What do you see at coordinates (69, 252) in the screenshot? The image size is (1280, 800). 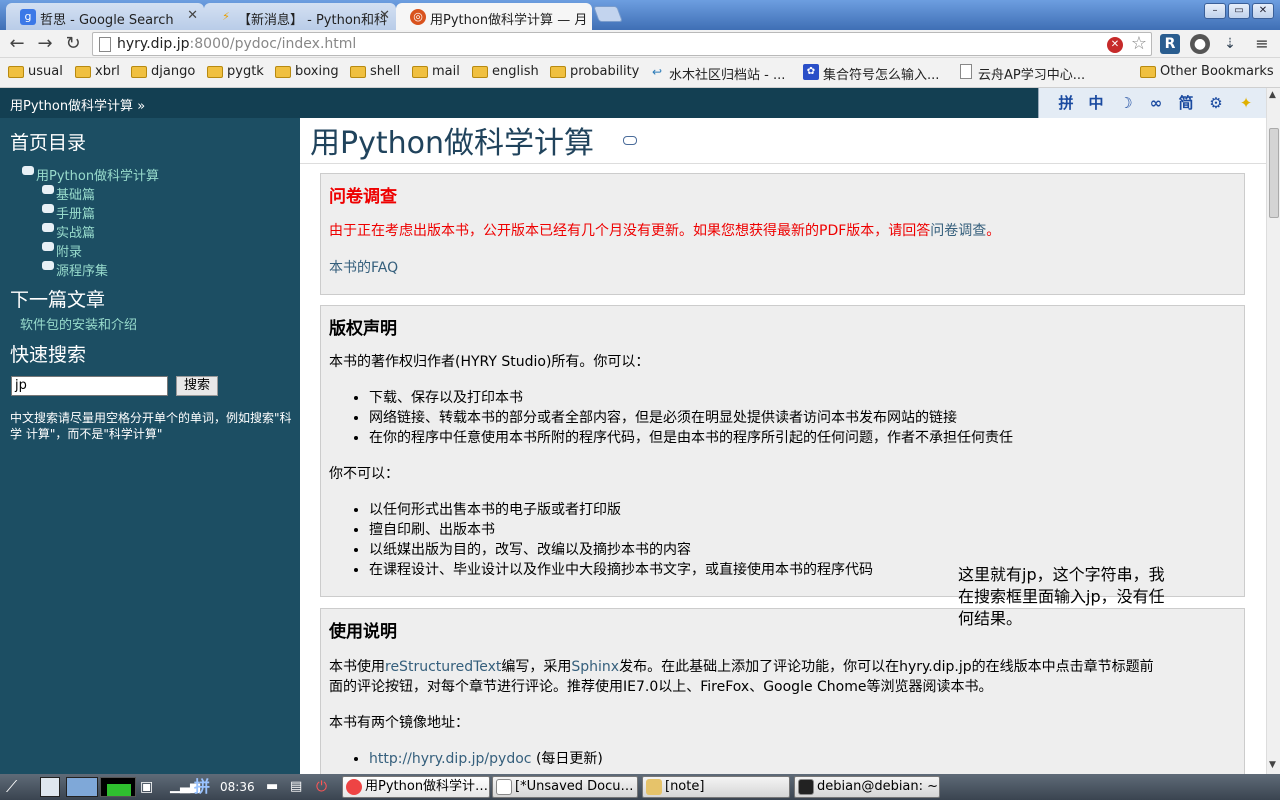 I see `toc-link: 附录` at bounding box center [69, 252].